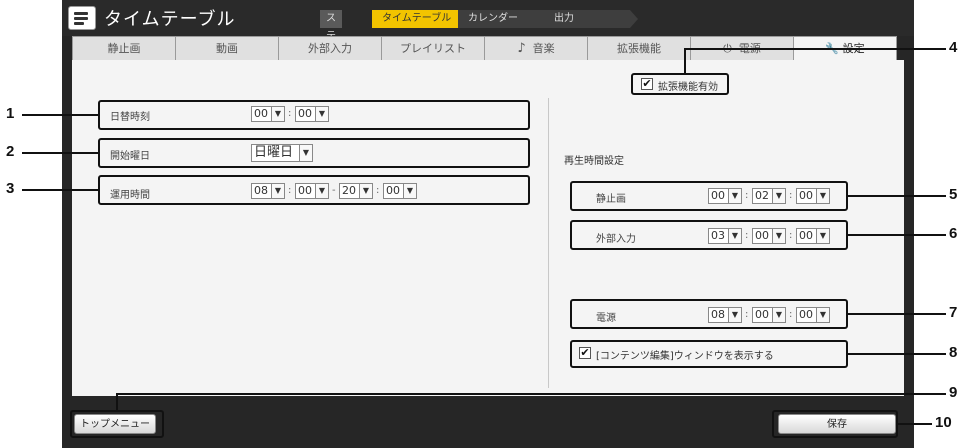 The height and width of the screenshot is (448, 970). What do you see at coordinates (117, 402) in the screenshot?
I see `leader-line-9-vertical` at bounding box center [117, 402].